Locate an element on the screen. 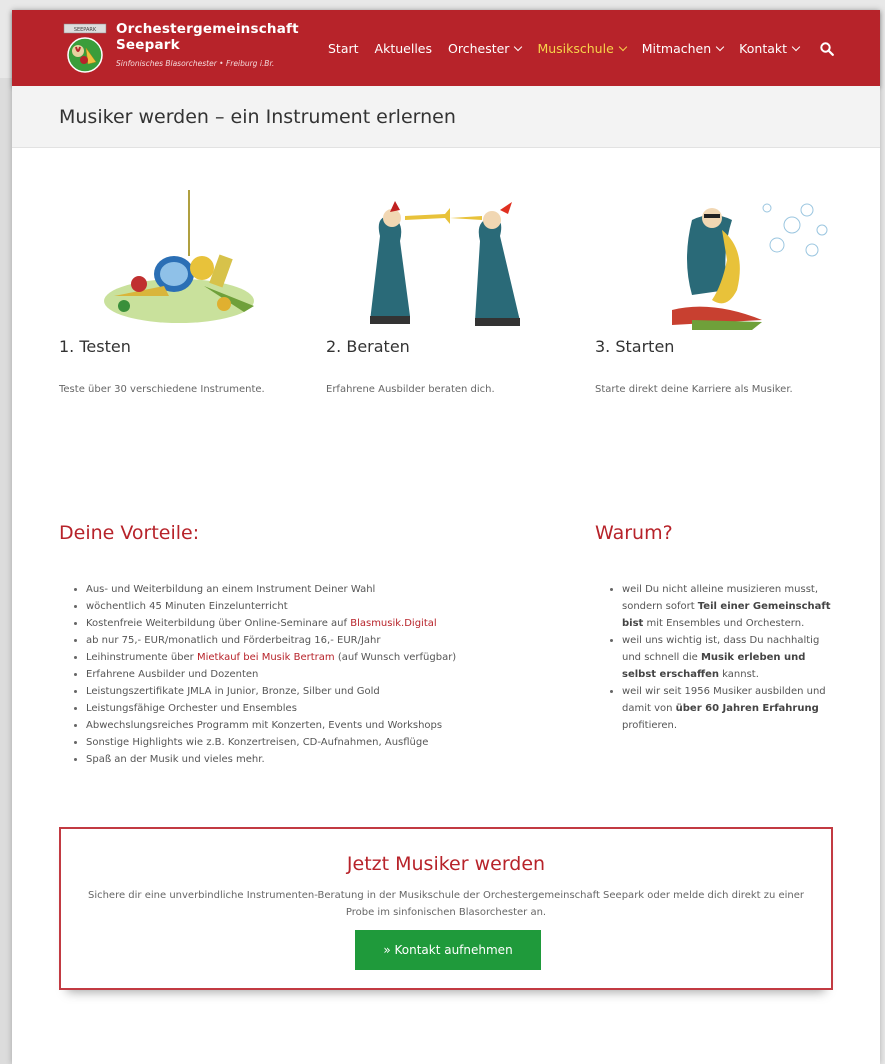 The width and height of the screenshot is (885, 1064). nav-item-aktuelles: Aktuelles is located at coordinates (403, 48).